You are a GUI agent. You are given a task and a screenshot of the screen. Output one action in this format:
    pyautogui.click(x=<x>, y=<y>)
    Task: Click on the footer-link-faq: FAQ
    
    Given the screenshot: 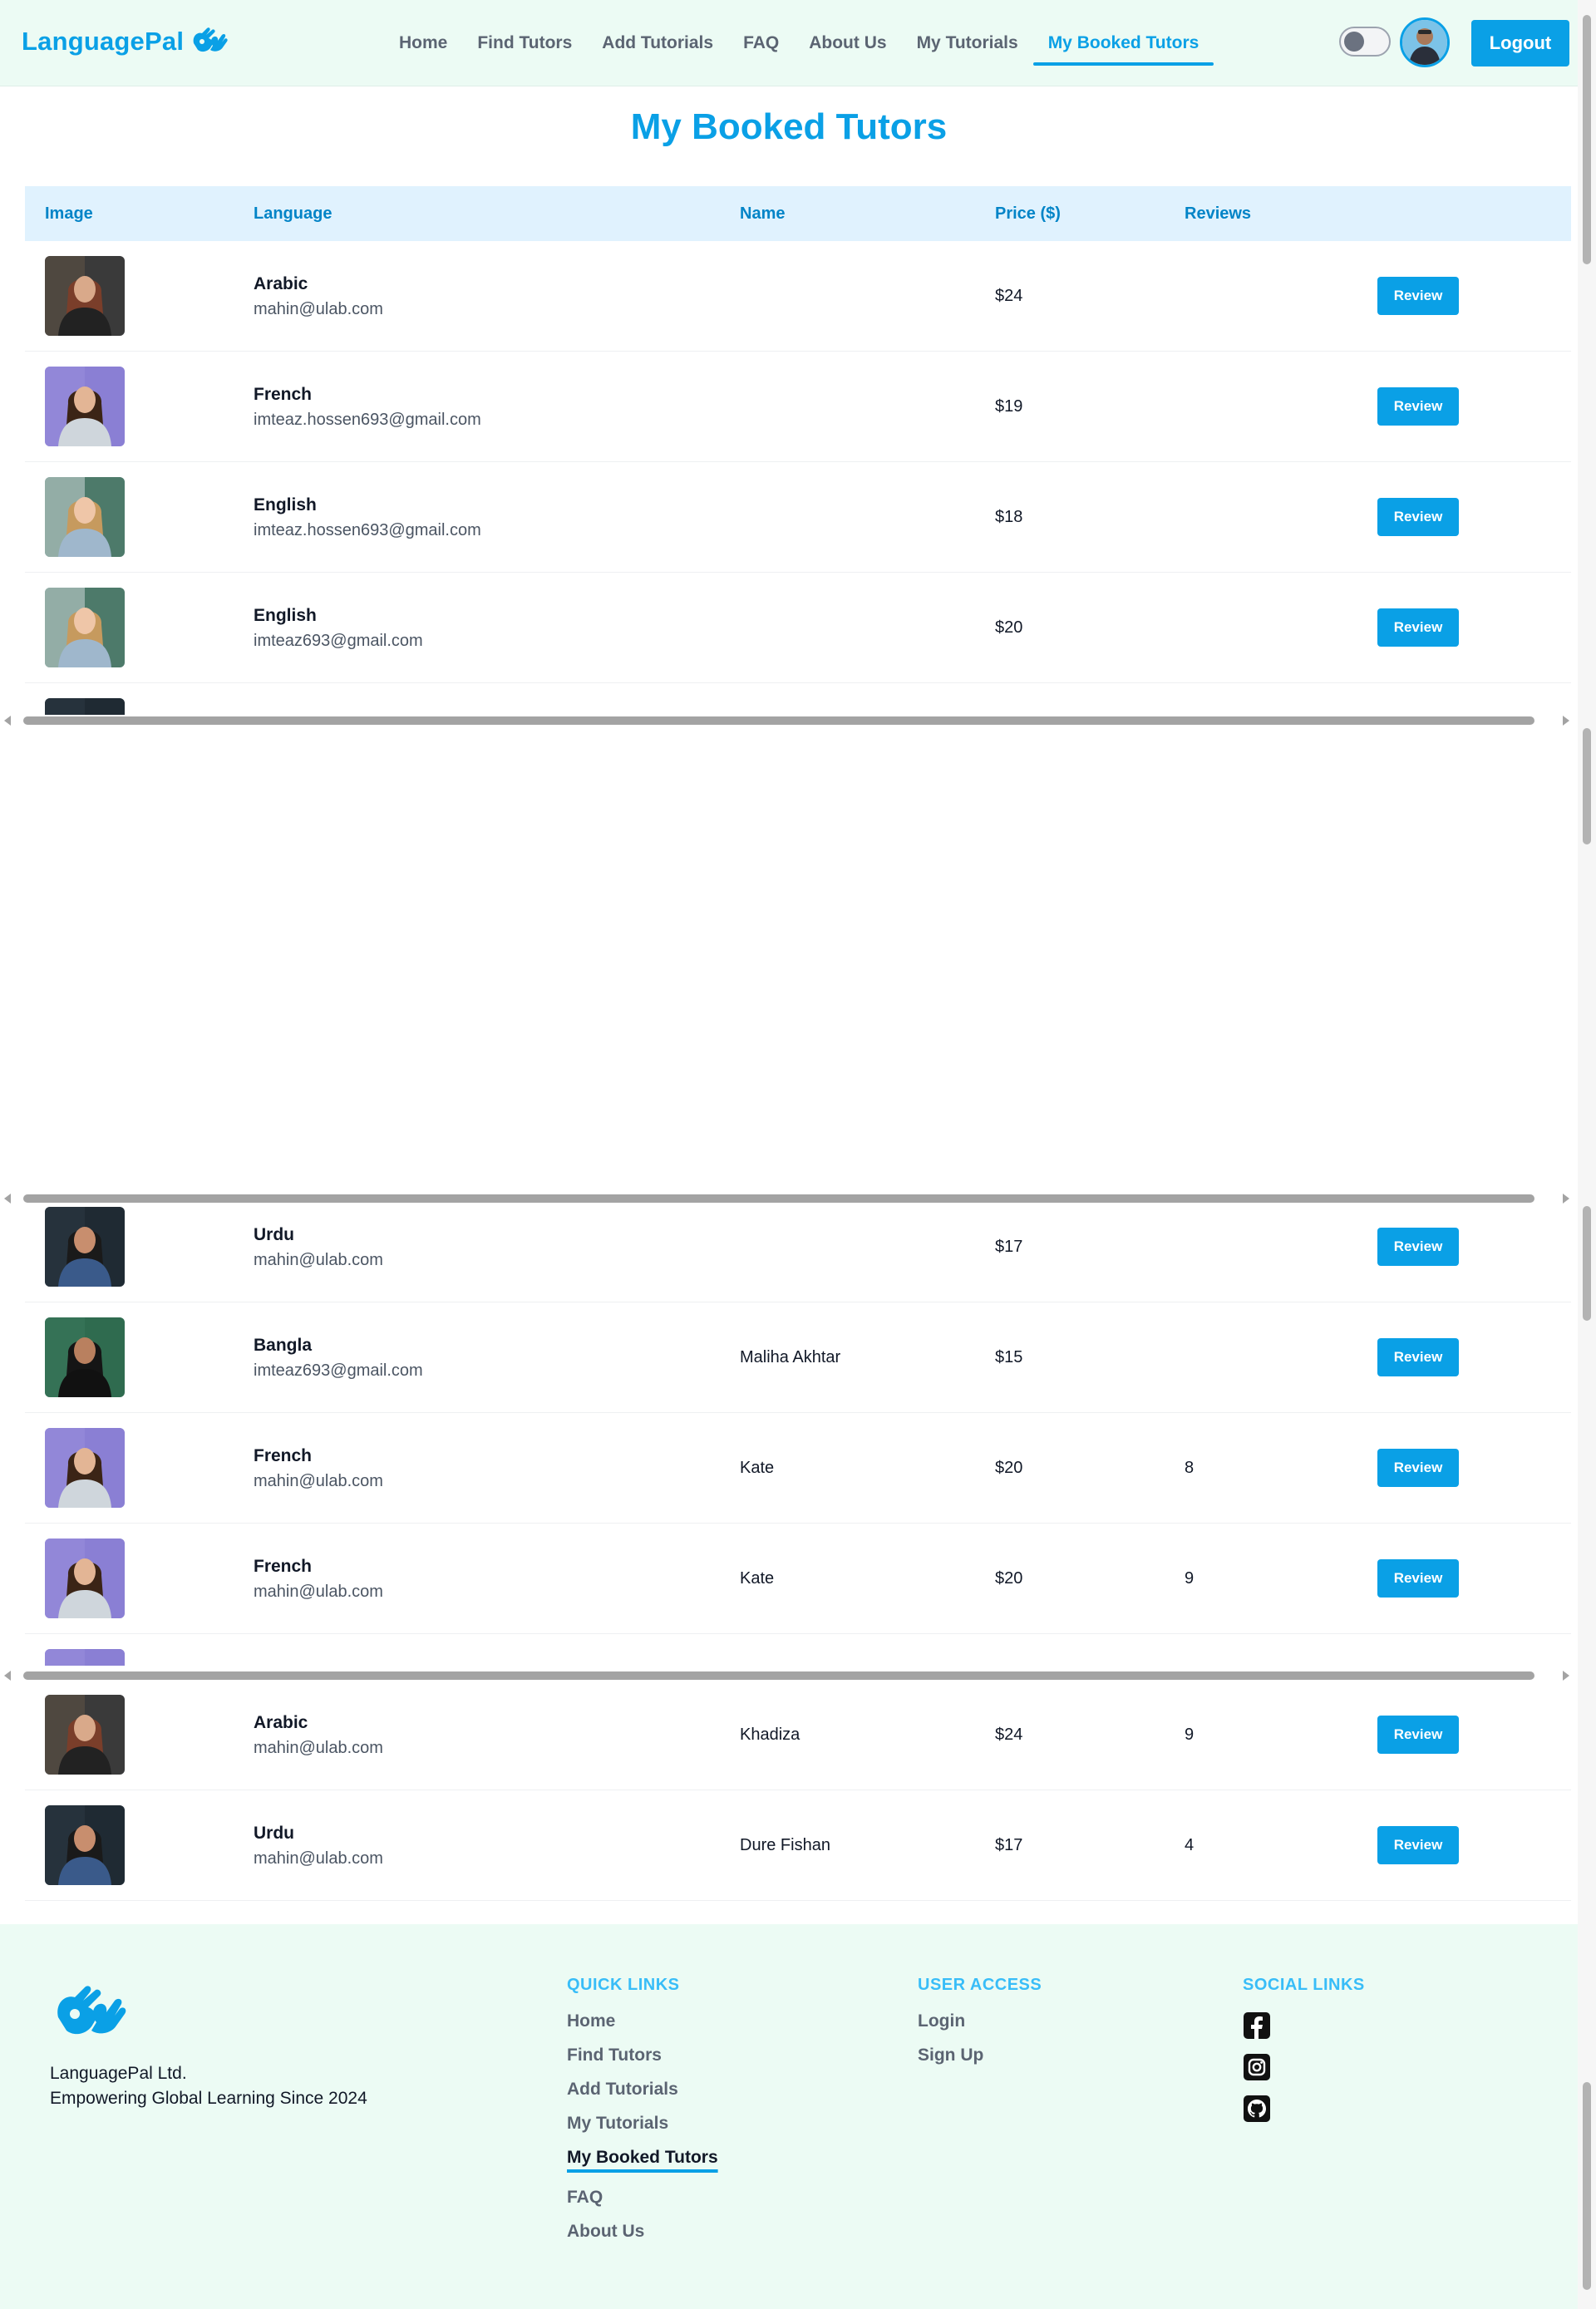 What is the action you would take?
    pyautogui.click(x=642, y=2198)
    